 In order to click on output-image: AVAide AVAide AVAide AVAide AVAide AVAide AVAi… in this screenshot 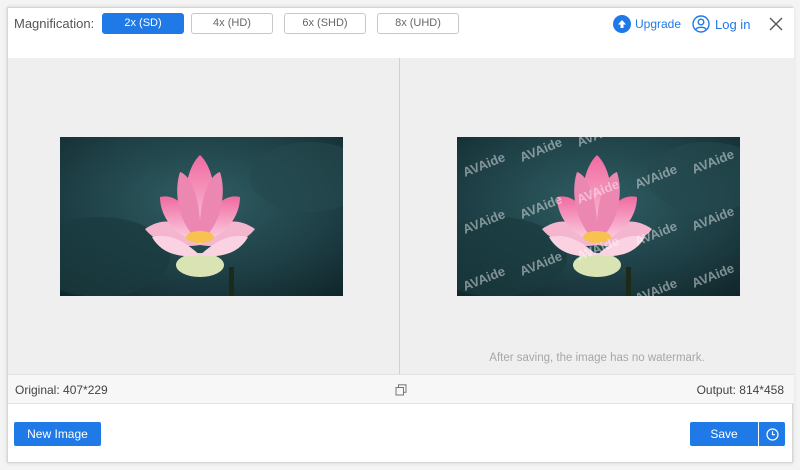, I will do `click(598, 216)`.